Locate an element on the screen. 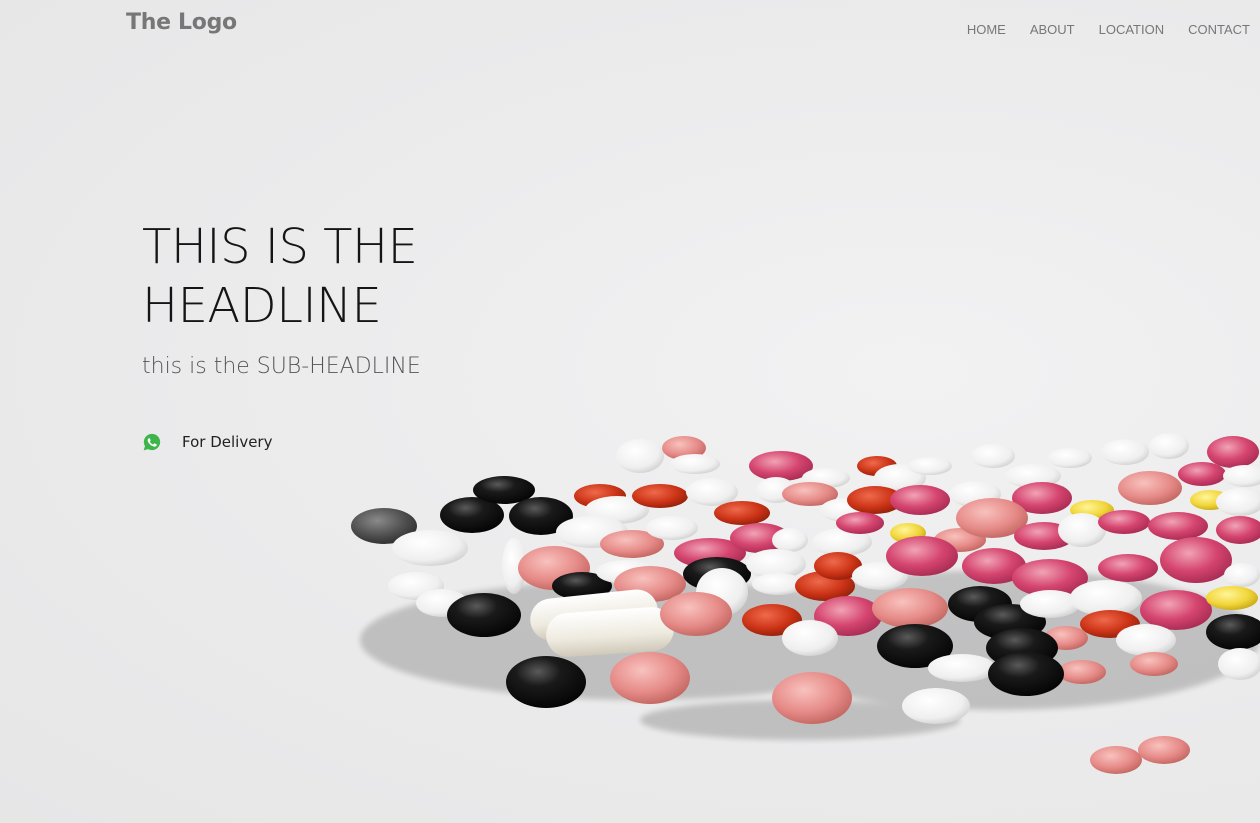 The image size is (1260, 823). headline-line-2: HEADLINE is located at coordinates (262, 306).